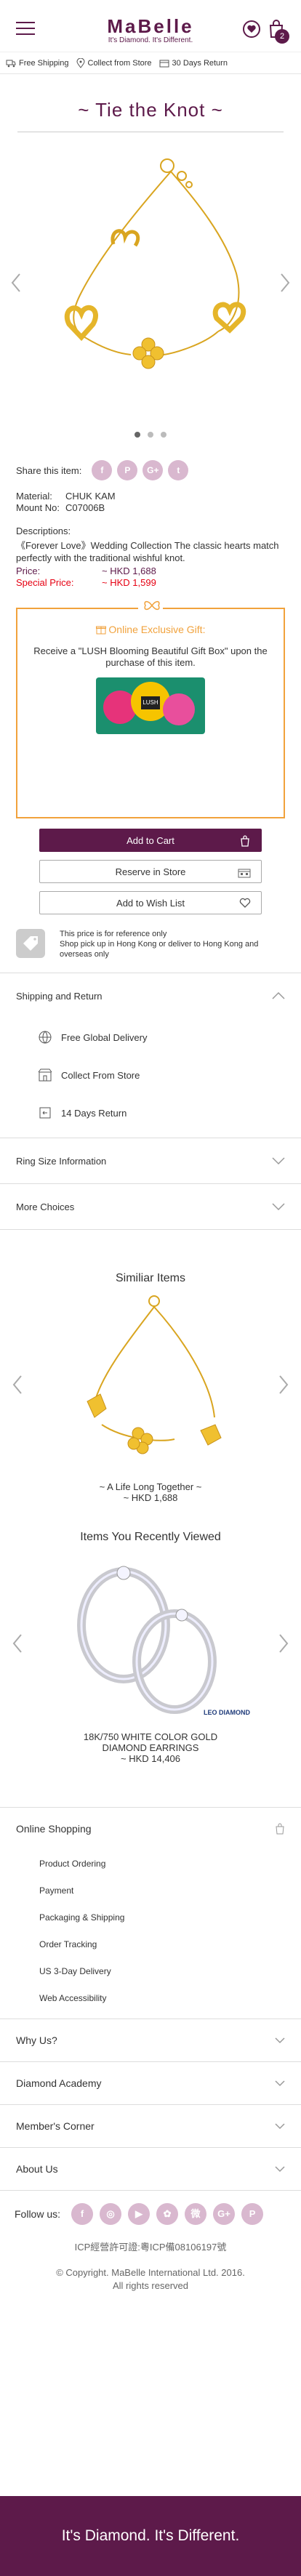  What do you see at coordinates (150, 1537) in the screenshot?
I see `recently-viewed-title: Items You Recently Viewed` at bounding box center [150, 1537].